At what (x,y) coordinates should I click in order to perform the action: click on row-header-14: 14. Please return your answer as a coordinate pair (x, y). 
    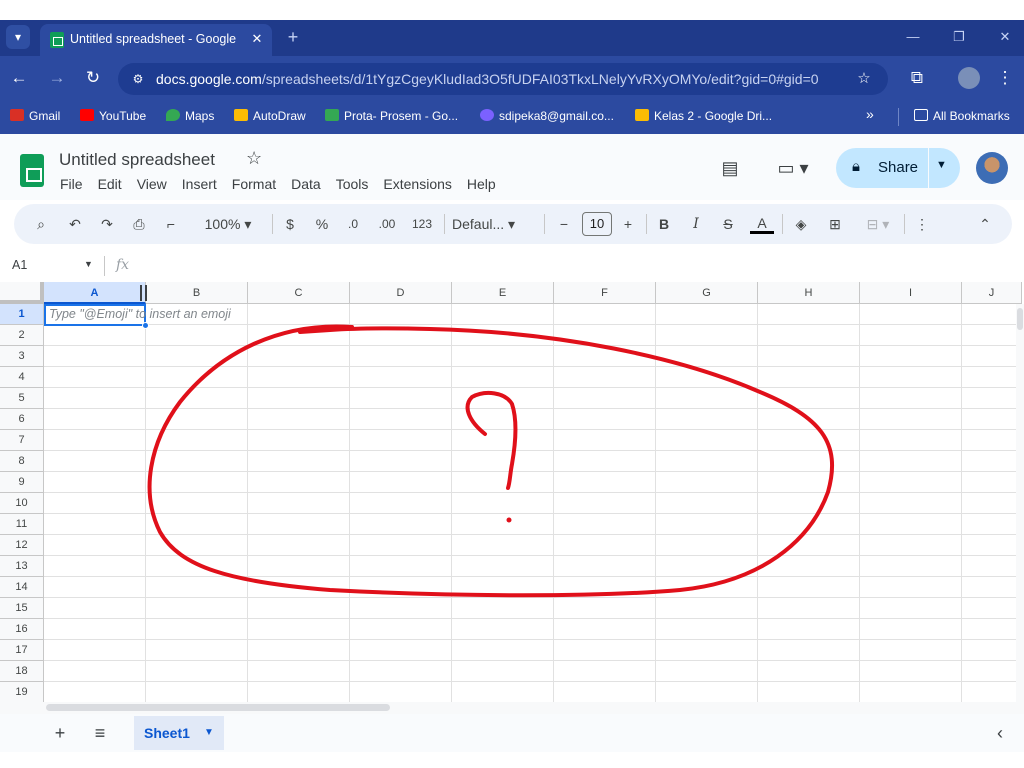
    Looking at the image, I should click on (22, 587).